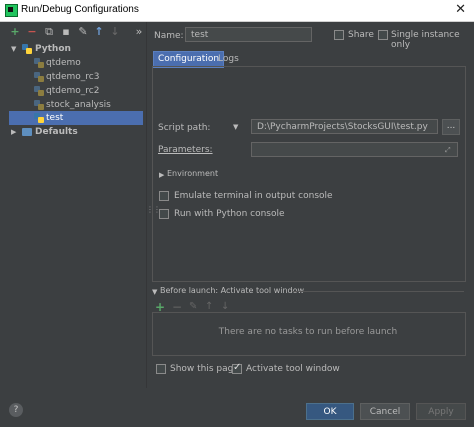  I want to click on pycharm-app-icon, so click(11, 10).